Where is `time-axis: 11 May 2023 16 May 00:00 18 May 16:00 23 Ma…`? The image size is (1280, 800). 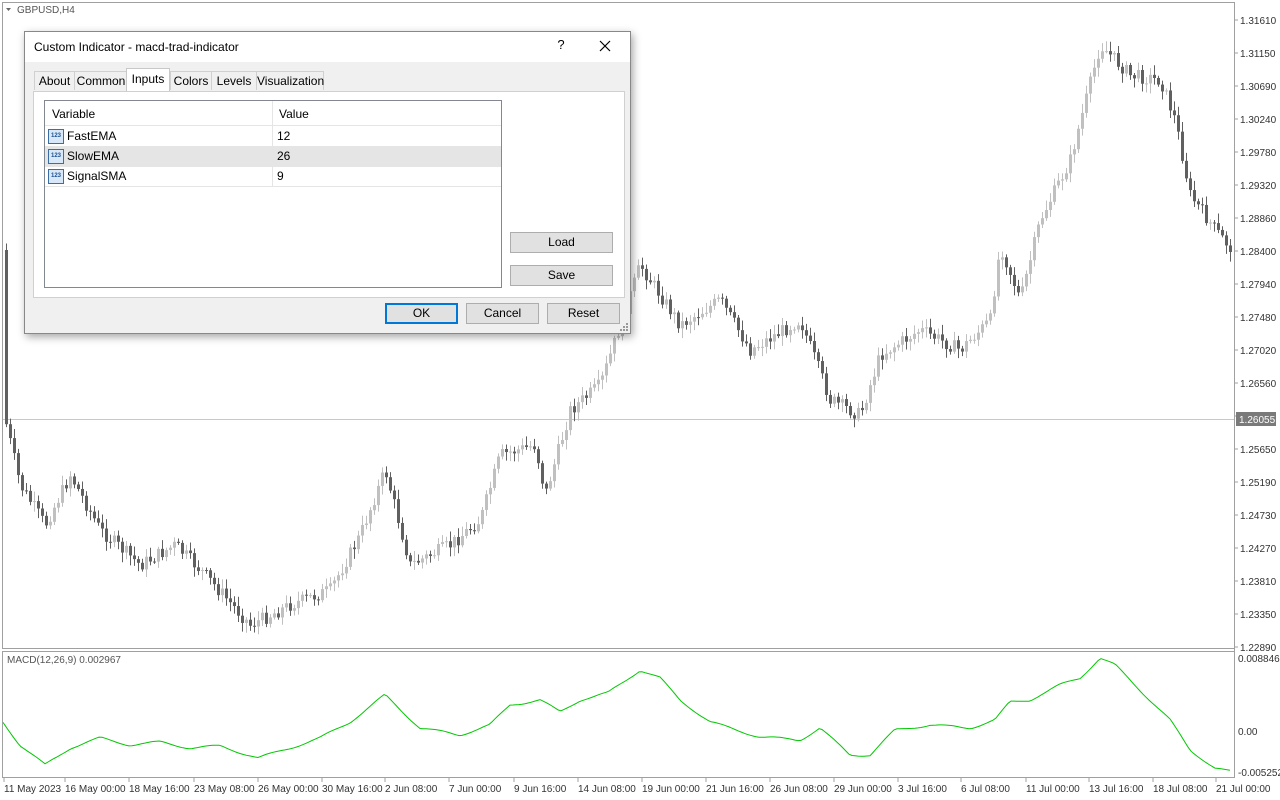
time-axis: 11 May 2023 16 May 00:00 18 May 16:00 23 Ma… is located at coordinates (637, 786).